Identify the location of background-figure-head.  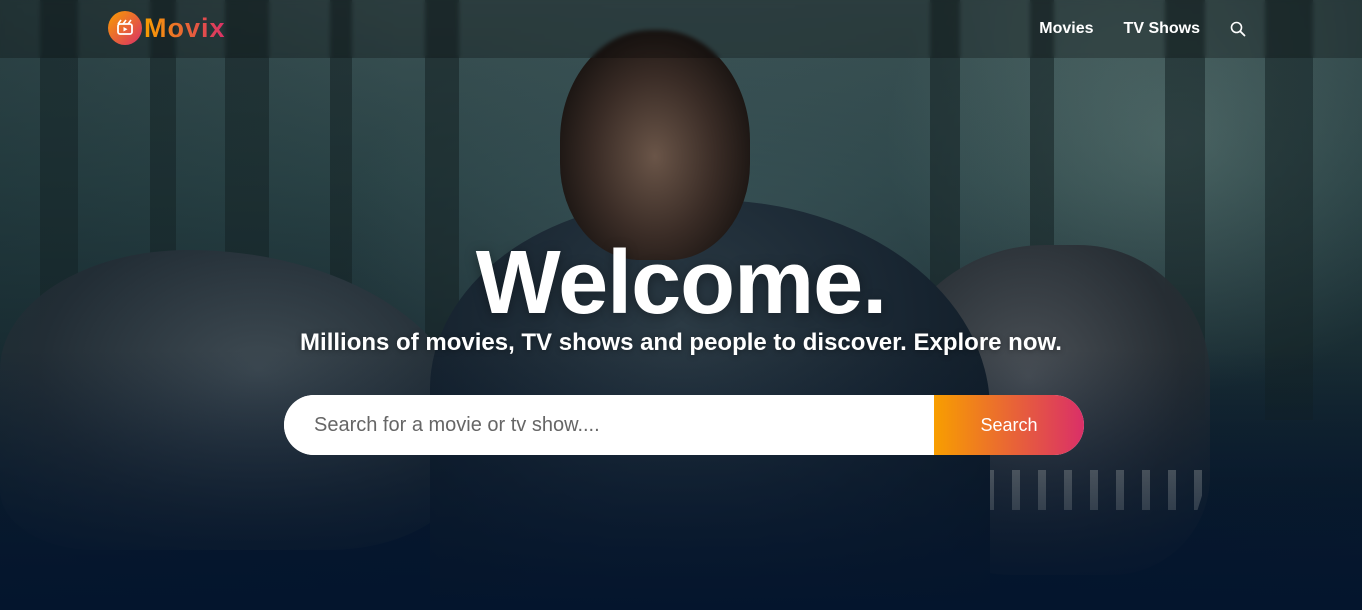
(655, 145).